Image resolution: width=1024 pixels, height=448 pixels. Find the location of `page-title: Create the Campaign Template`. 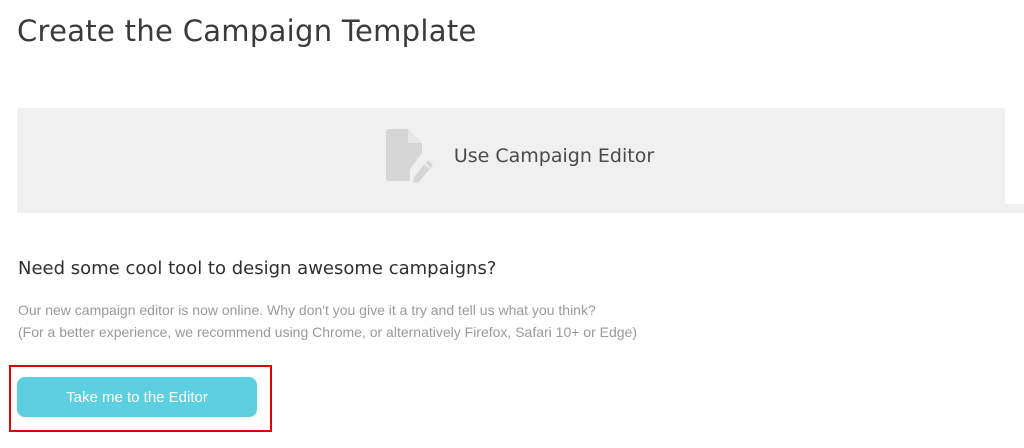

page-title: Create the Campaign Template is located at coordinates (247, 31).